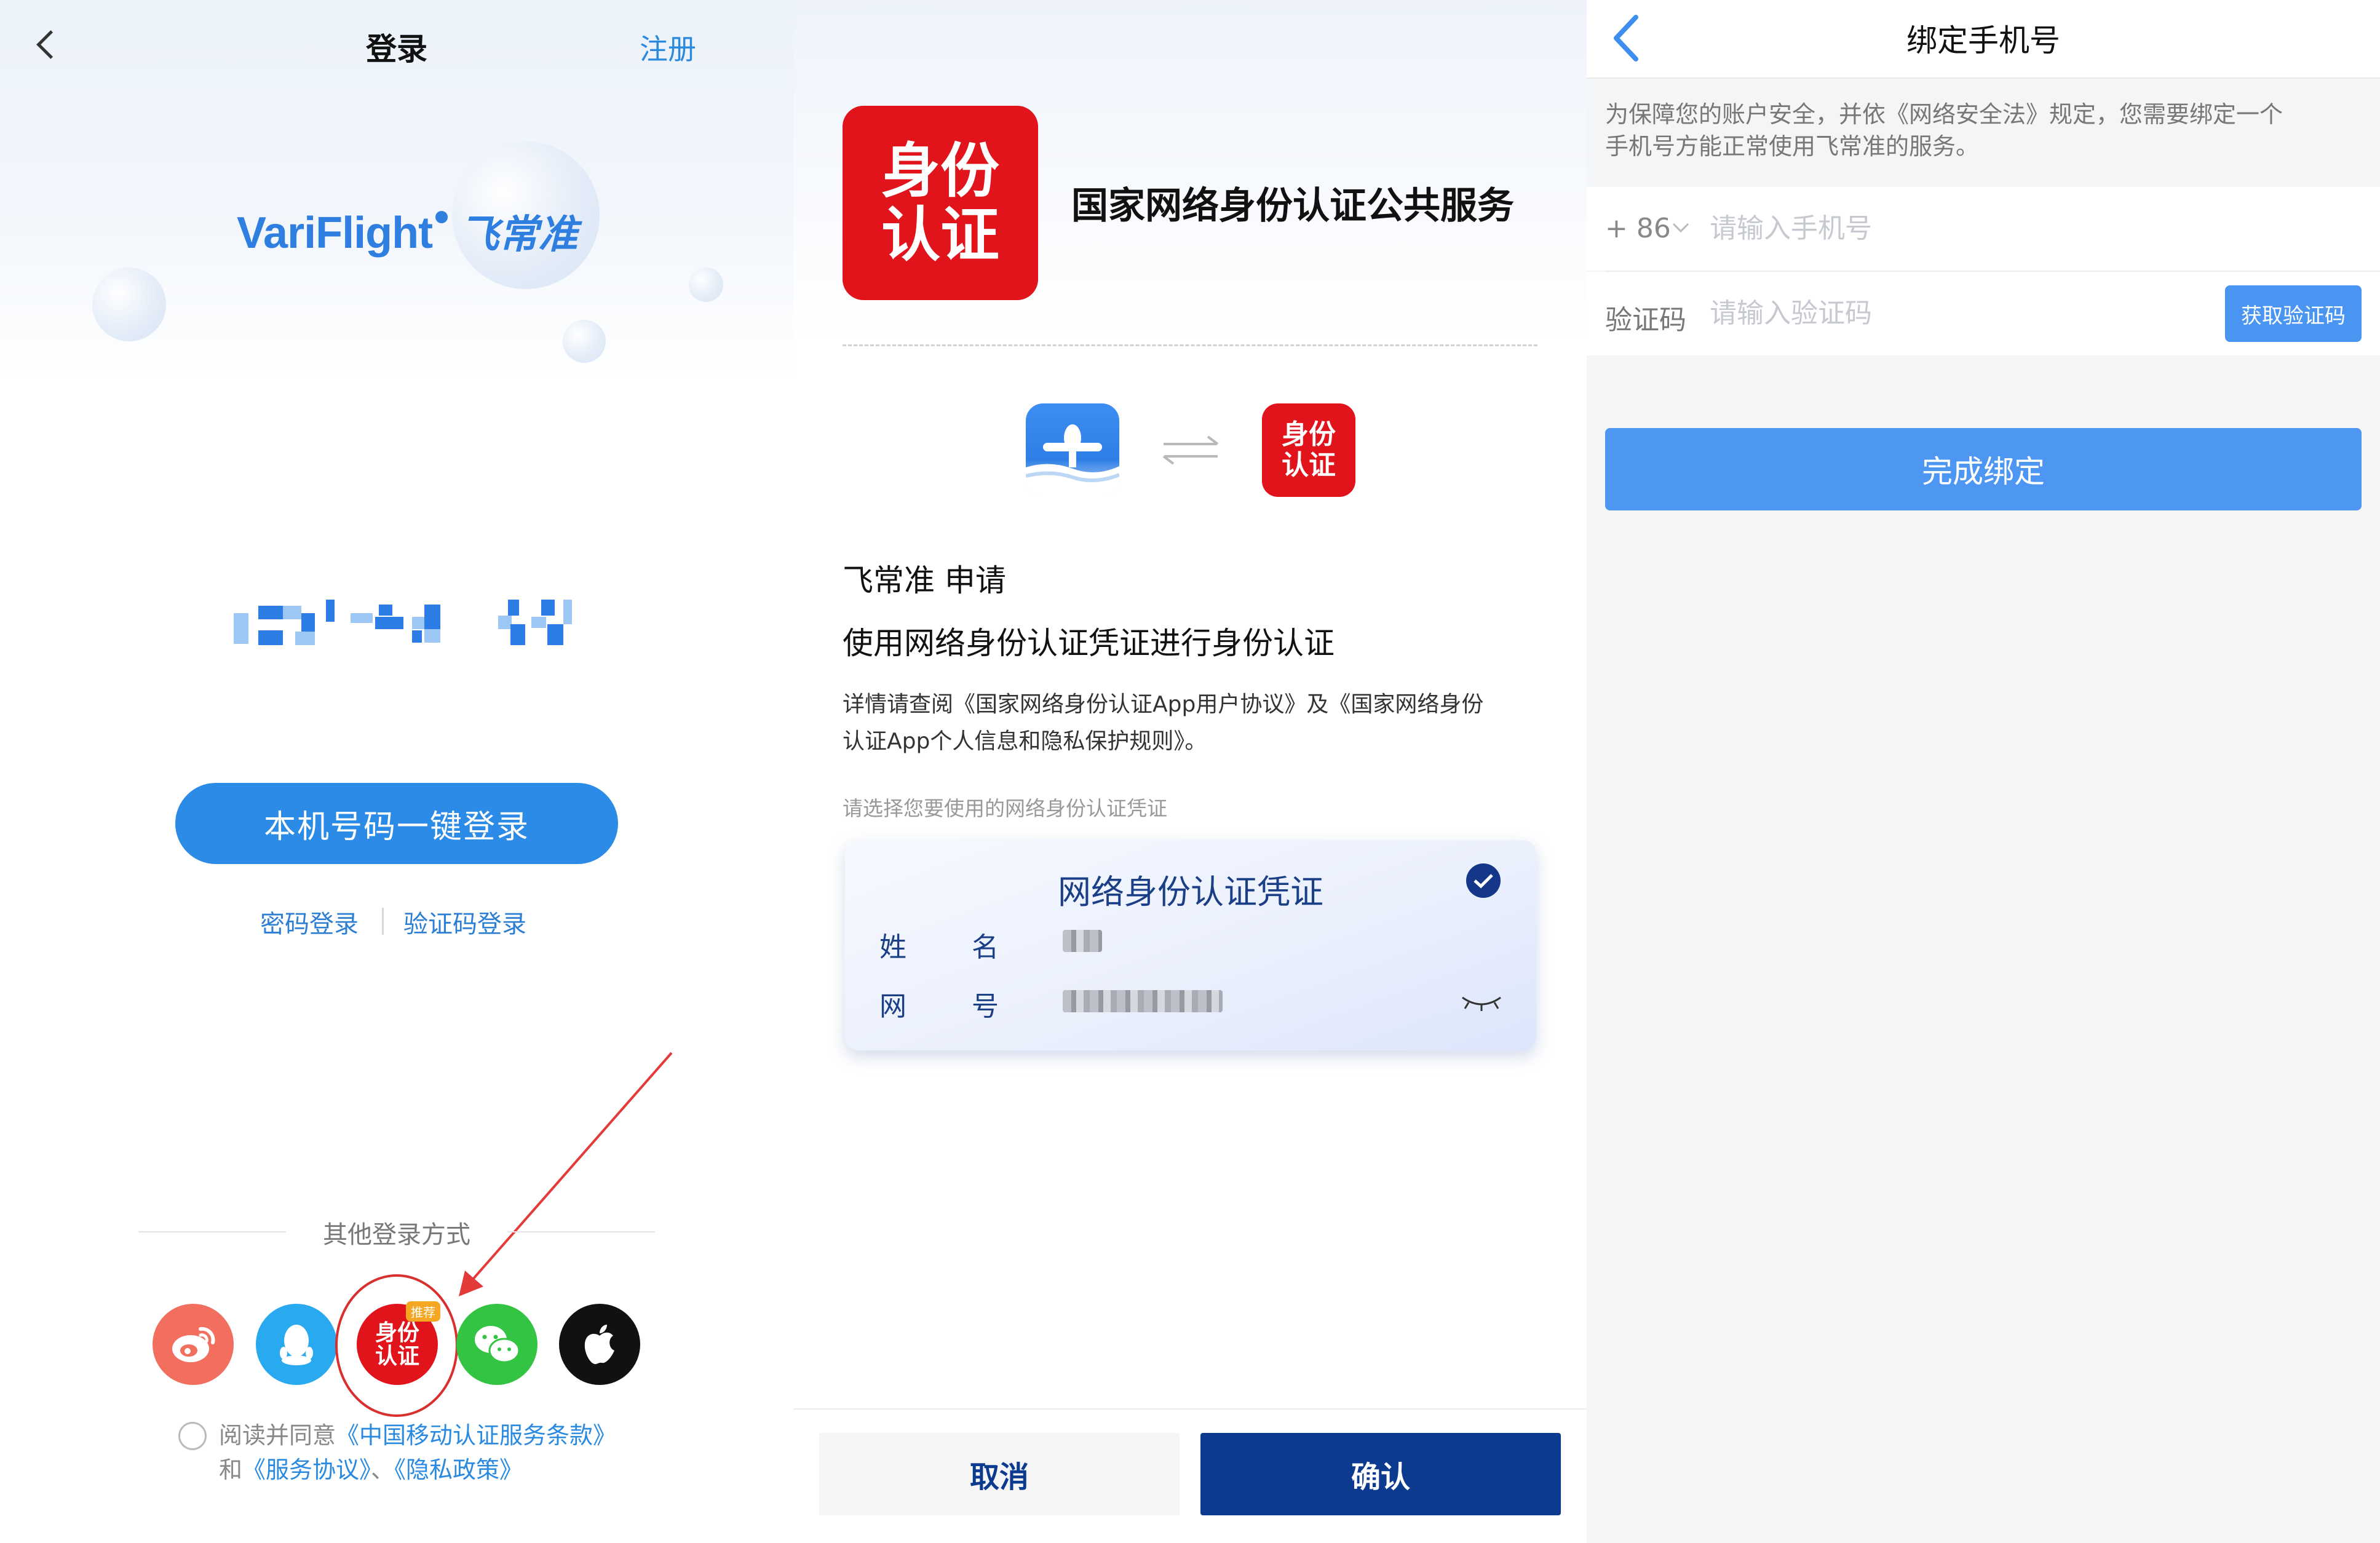 This screenshot has height=1543, width=2380. What do you see at coordinates (2293, 313) in the screenshot?
I see `get-code-button: 获取验证码` at bounding box center [2293, 313].